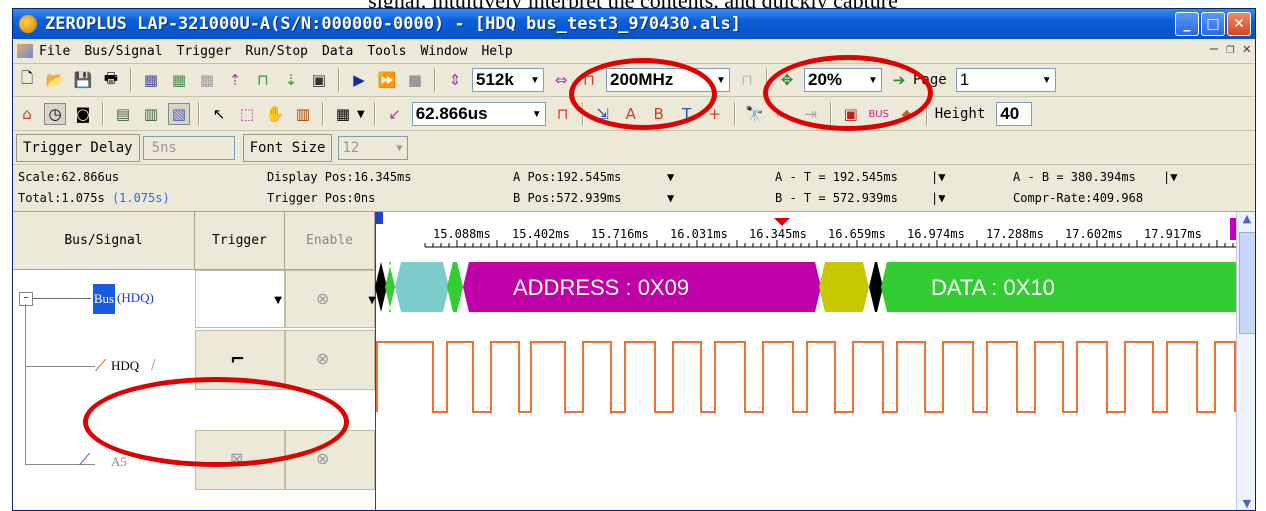  What do you see at coordinates (151, 80) in the screenshot?
I see `capture-settings-icon: ▦` at bounding box center [151, 80].